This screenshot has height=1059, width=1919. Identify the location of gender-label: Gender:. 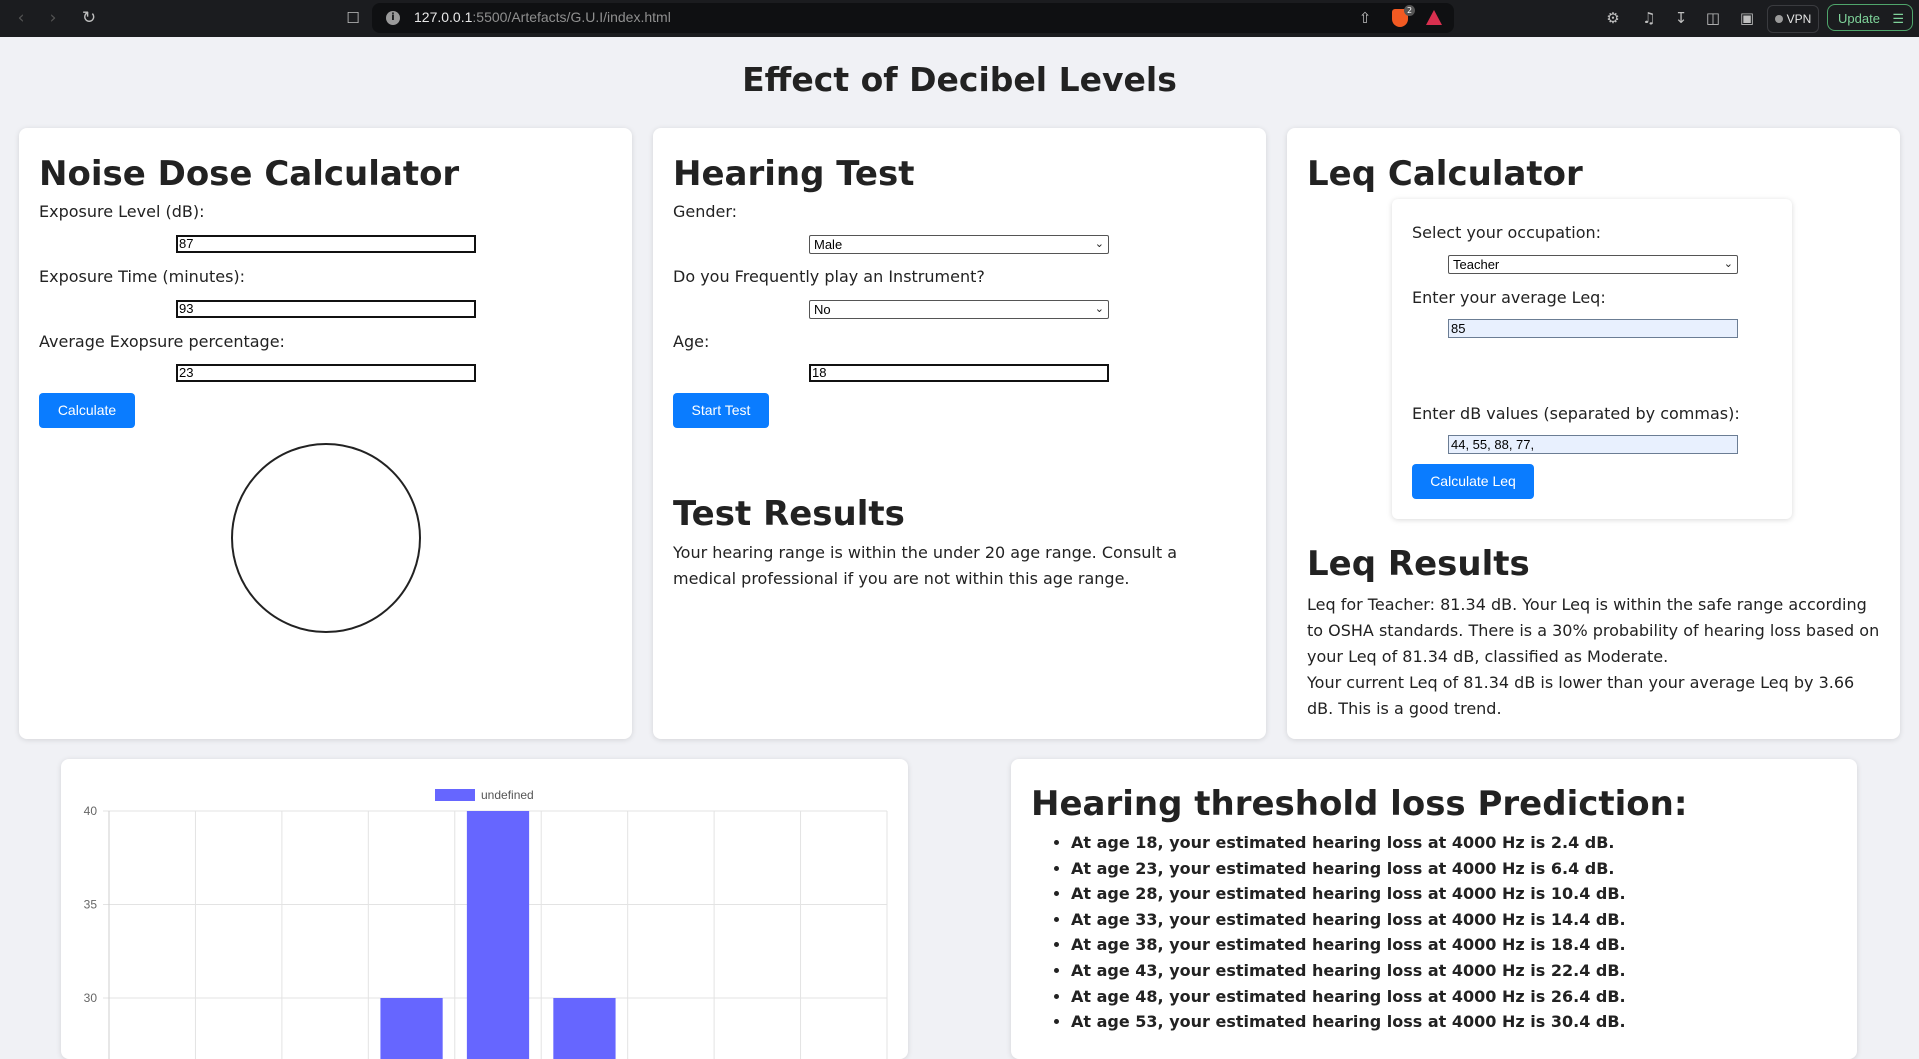
(705, 211).